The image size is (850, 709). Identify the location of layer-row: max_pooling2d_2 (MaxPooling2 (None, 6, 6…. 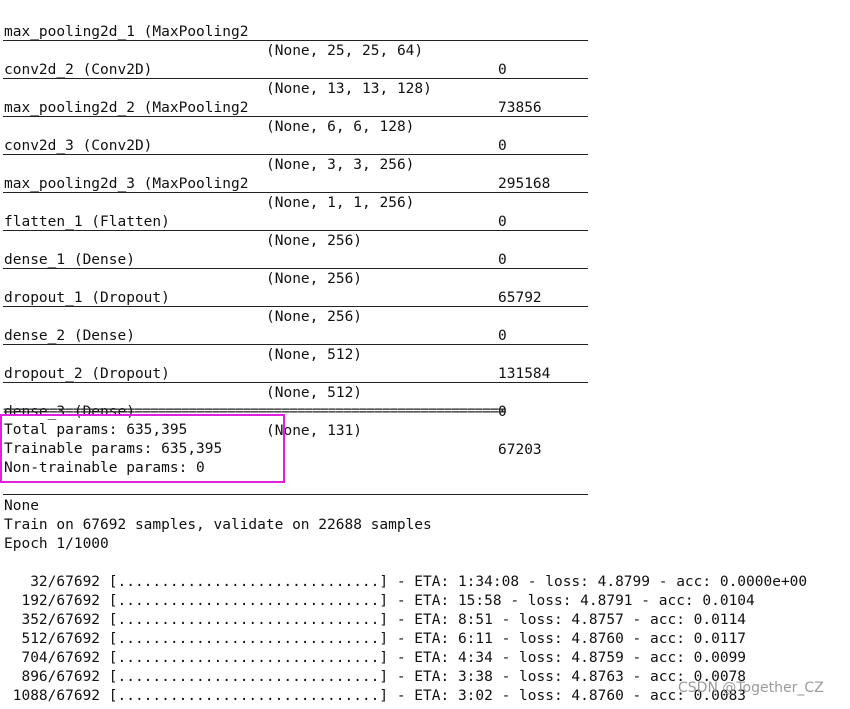
(255, 117).